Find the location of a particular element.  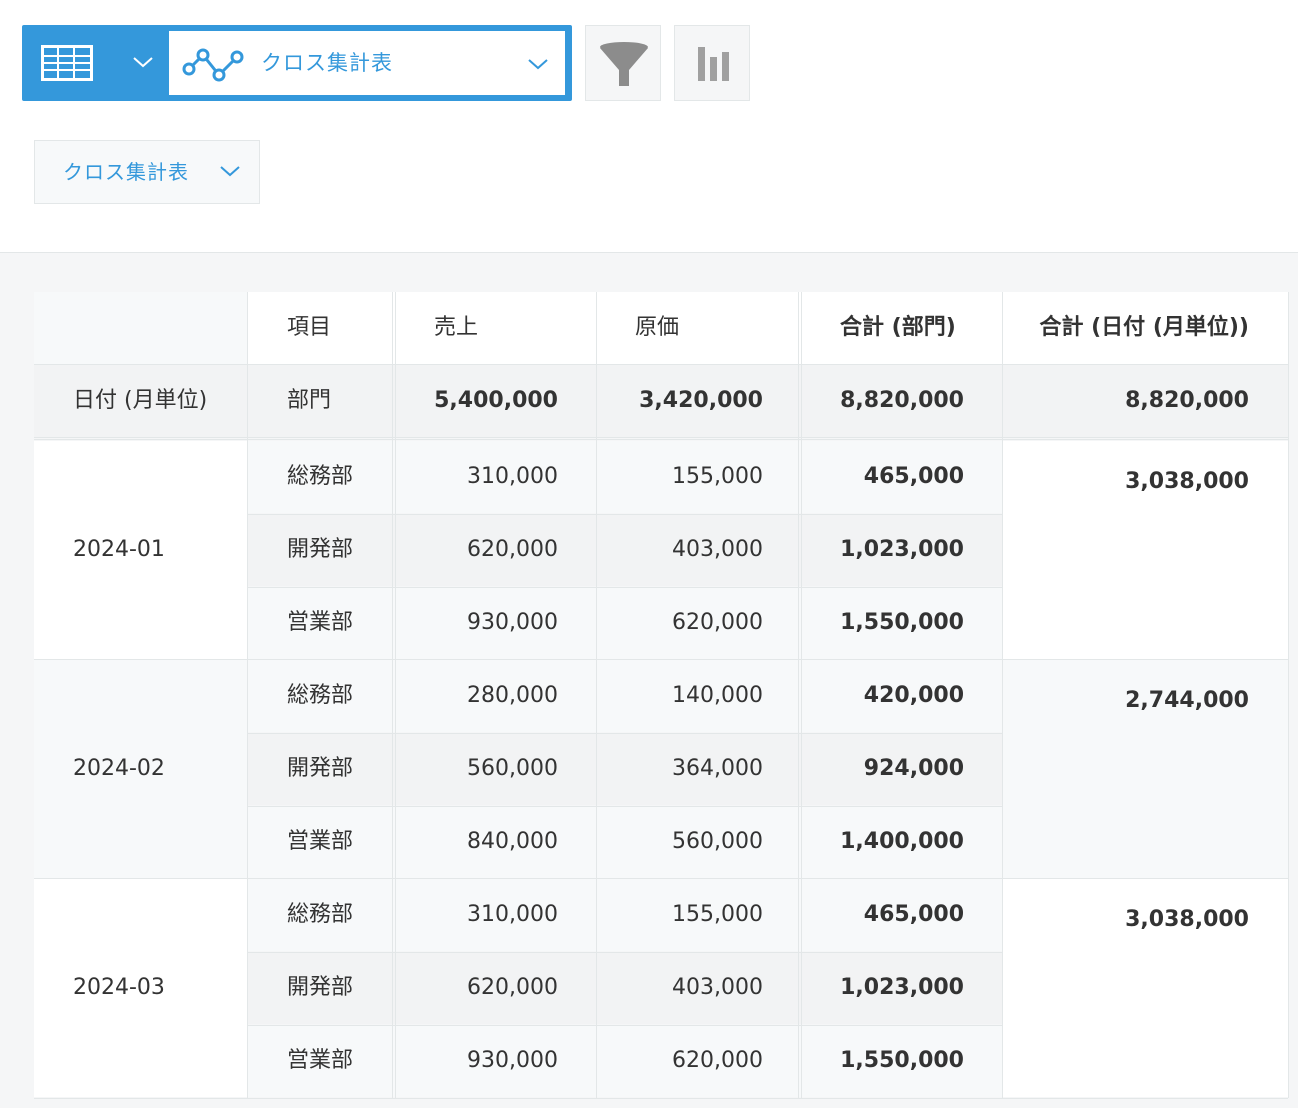

row-cost: 364,000 is located at coordinates (699, 769).